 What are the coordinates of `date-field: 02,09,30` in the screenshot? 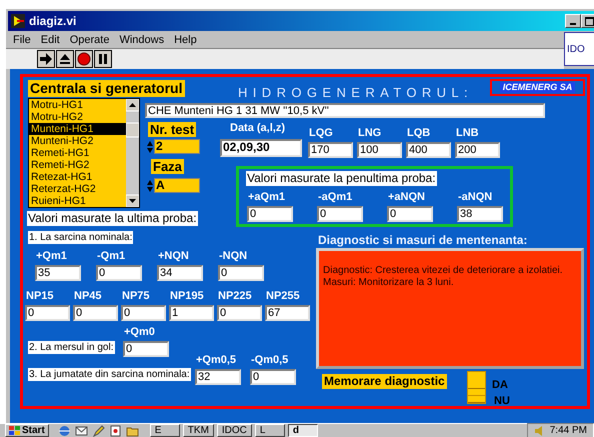 It's located at (261, 148).